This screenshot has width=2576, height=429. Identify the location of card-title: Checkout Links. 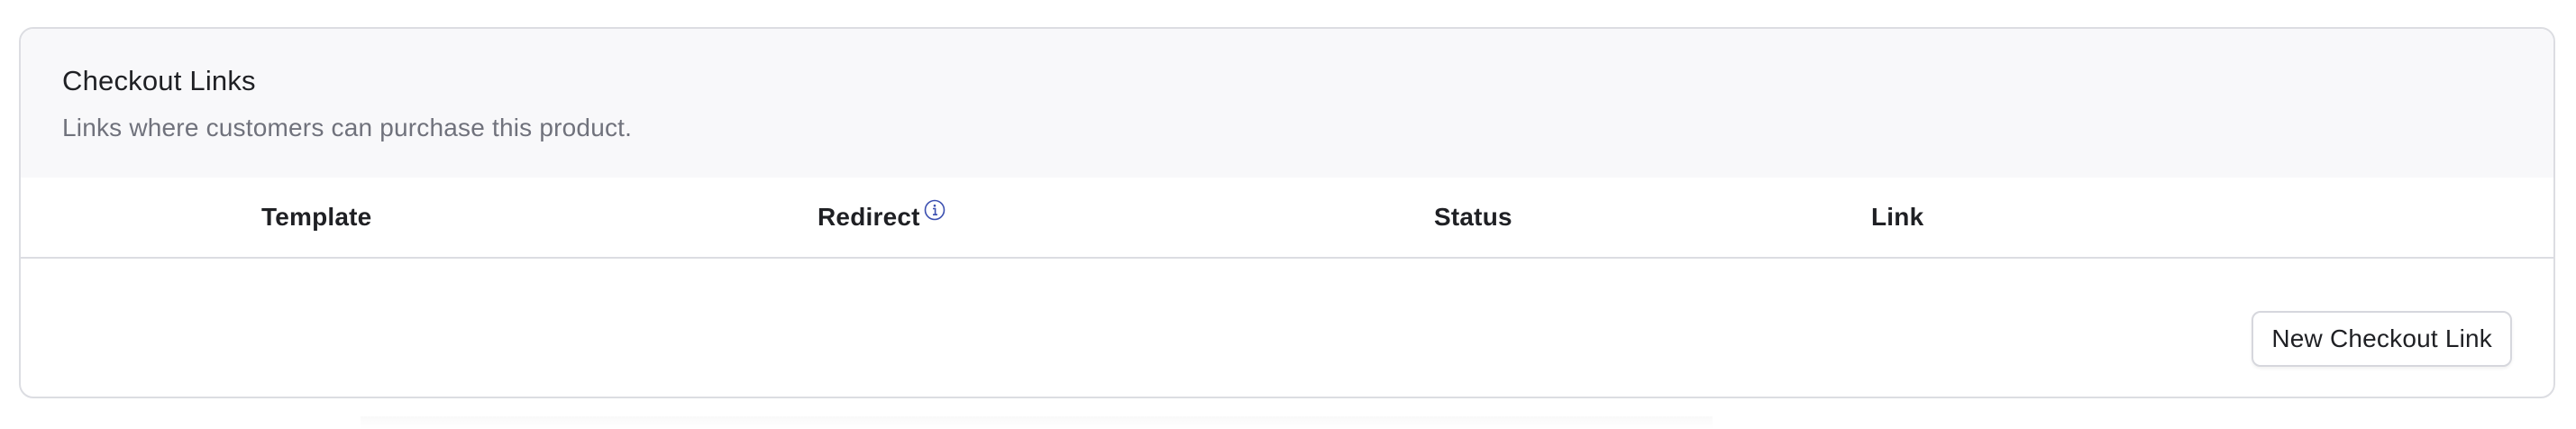
(159, 80).